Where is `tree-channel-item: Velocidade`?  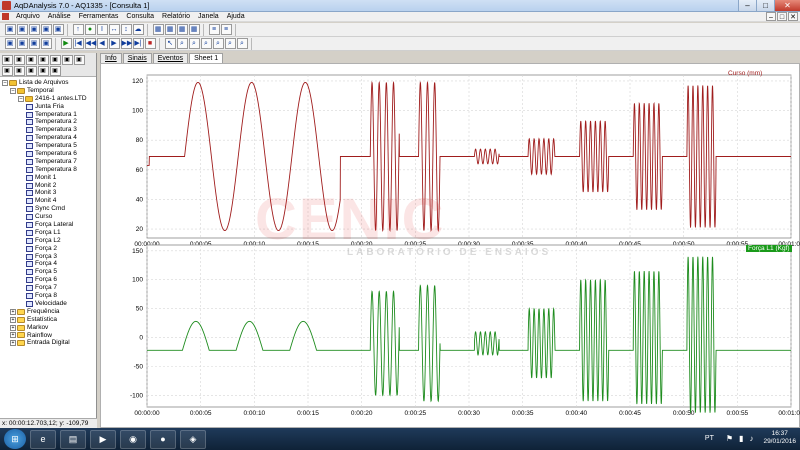
tree-channel-item: Velocidade is located at coordinates (48, 304).